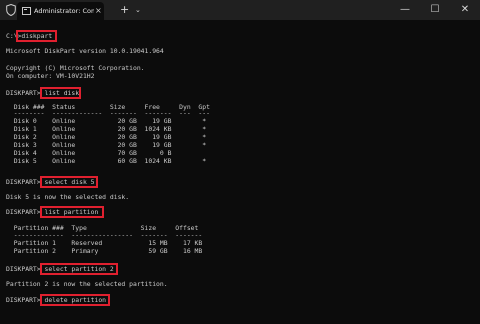  I want to click on highlight-list-disk-command, so click(60, 93).